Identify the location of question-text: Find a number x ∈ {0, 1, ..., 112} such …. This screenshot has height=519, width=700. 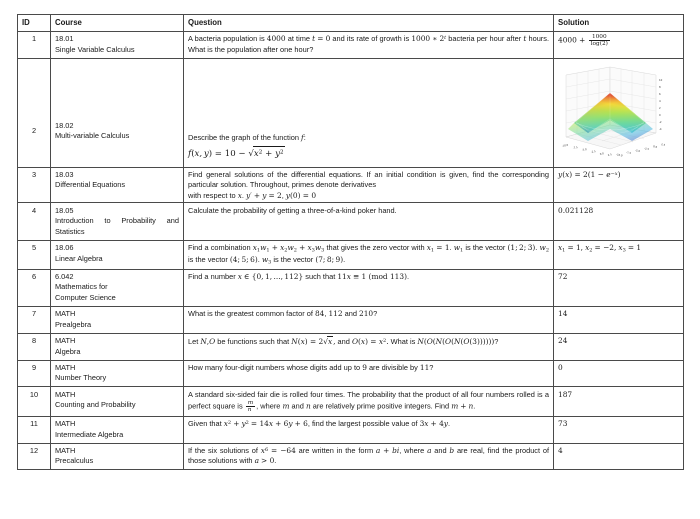
(299, 276).